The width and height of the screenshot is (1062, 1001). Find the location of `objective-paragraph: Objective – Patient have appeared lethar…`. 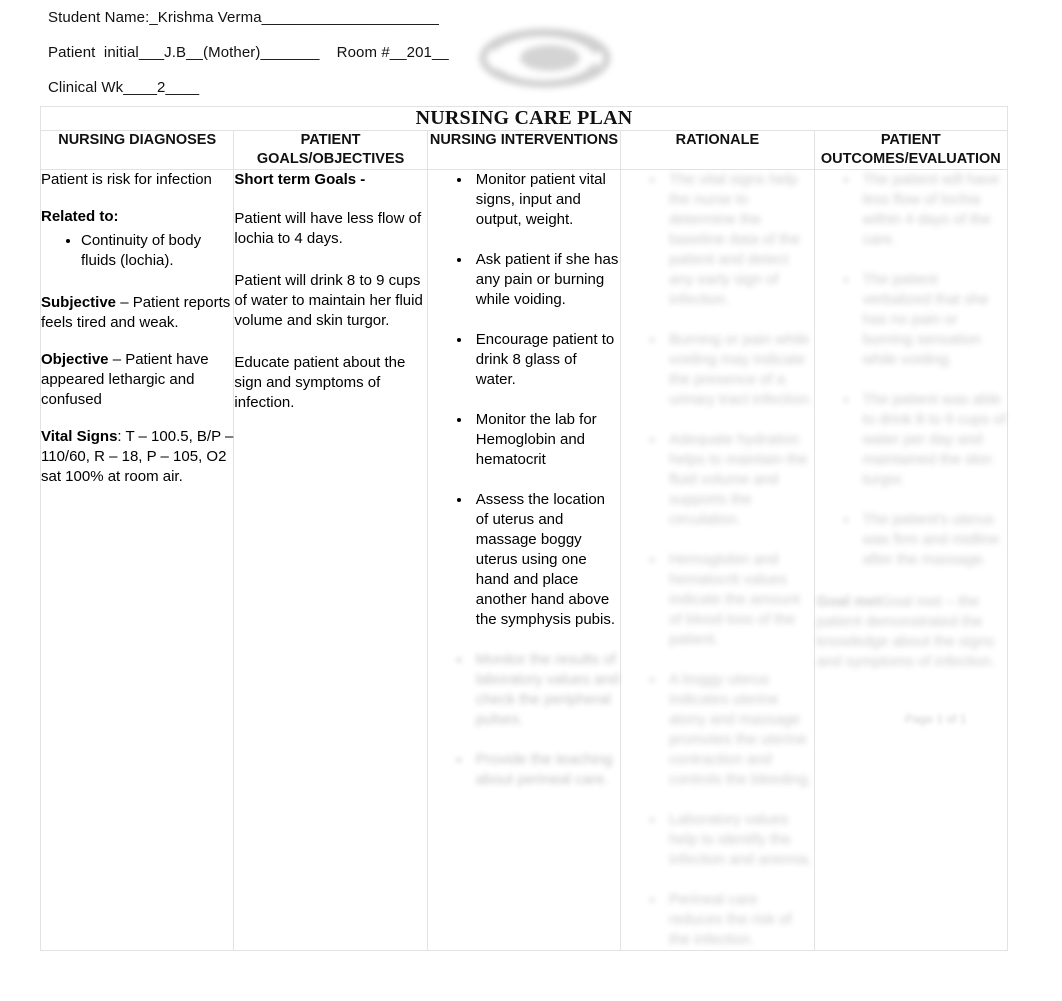

objective-paragraph: Objective – Patient have appeared lethar… is located at coordinates (137, 380).